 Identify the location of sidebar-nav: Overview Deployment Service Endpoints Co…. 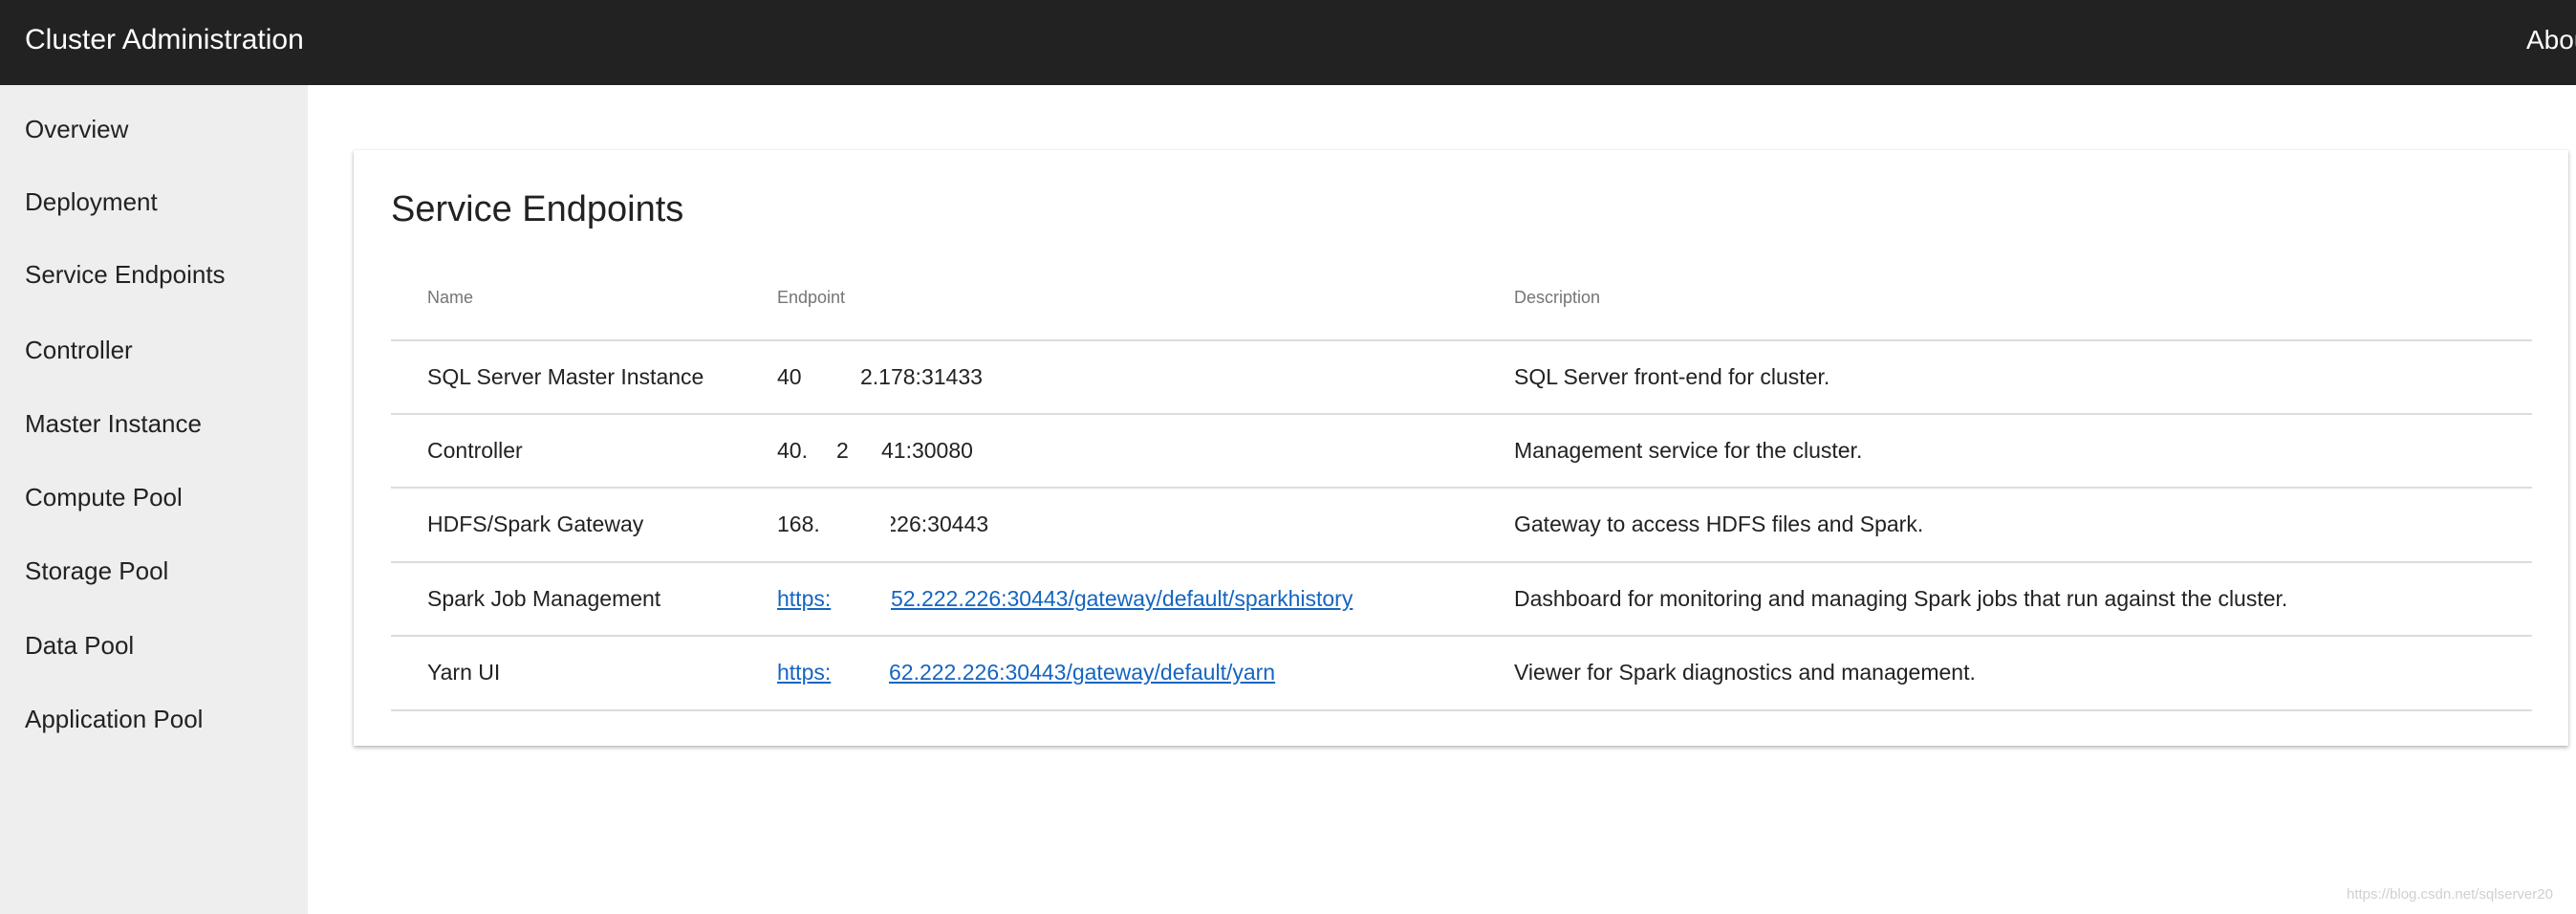
(154, 499).